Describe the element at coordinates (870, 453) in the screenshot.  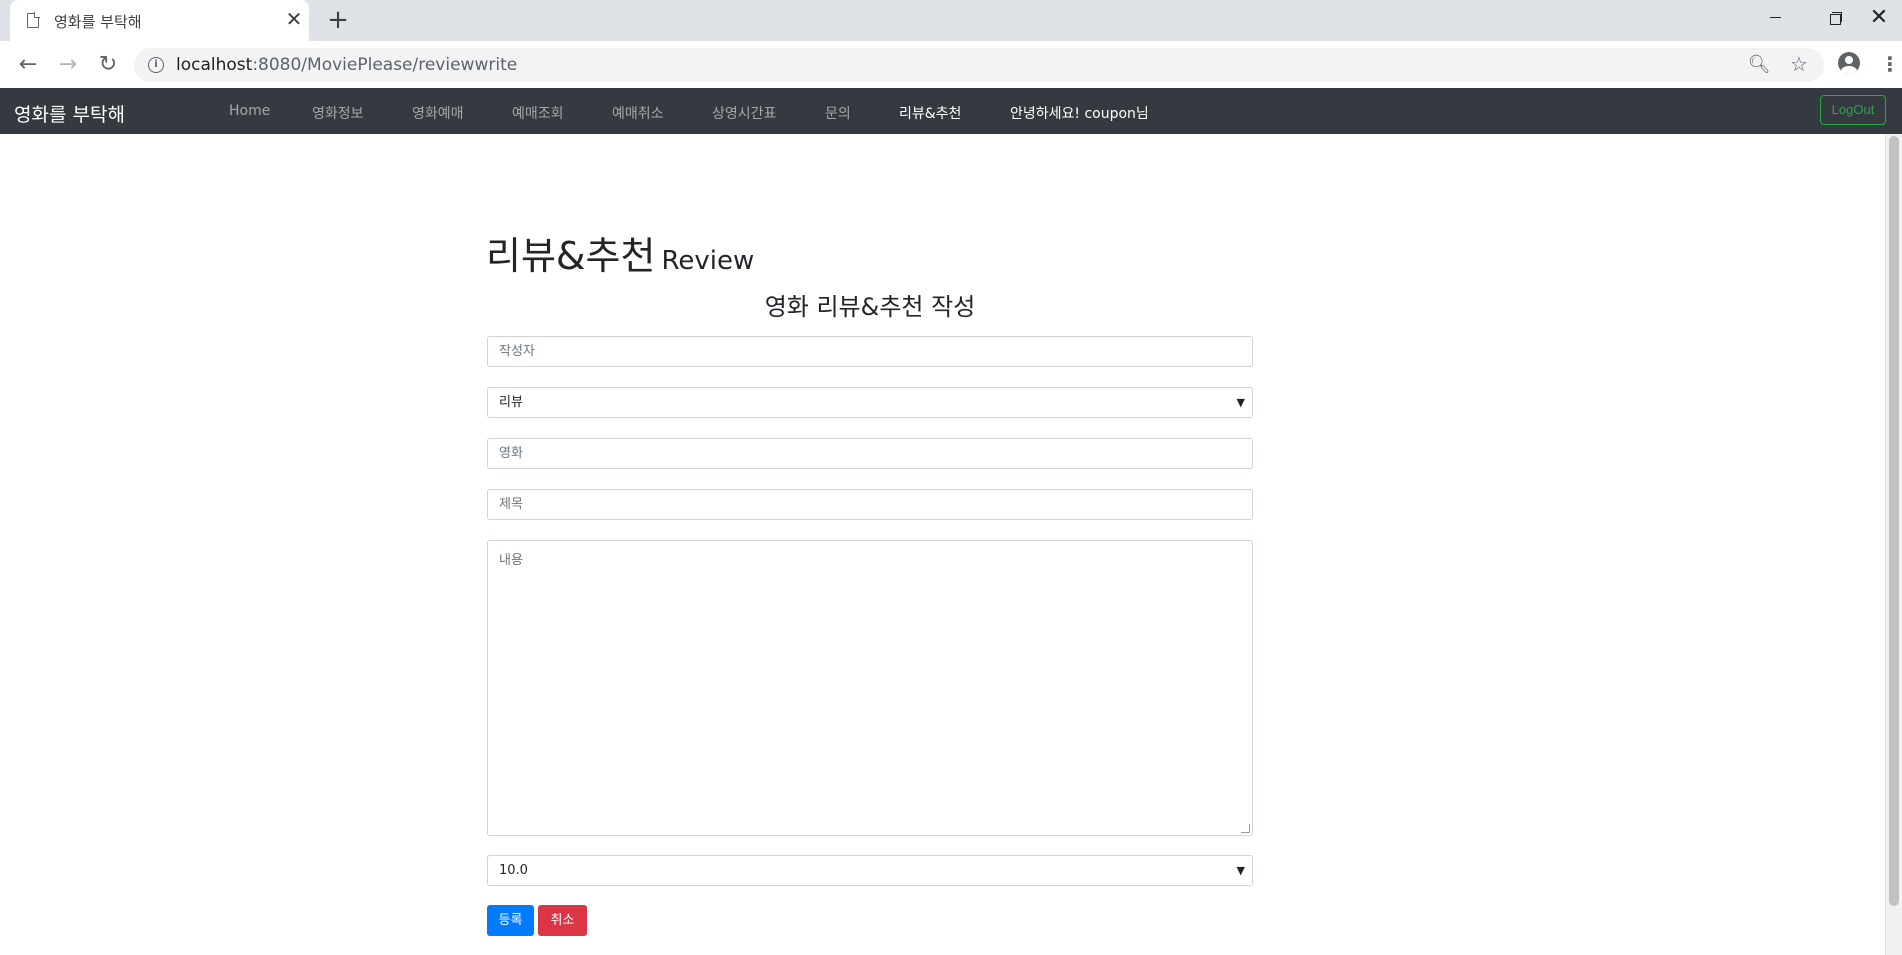
I see `movie-input: 영화` at that location.